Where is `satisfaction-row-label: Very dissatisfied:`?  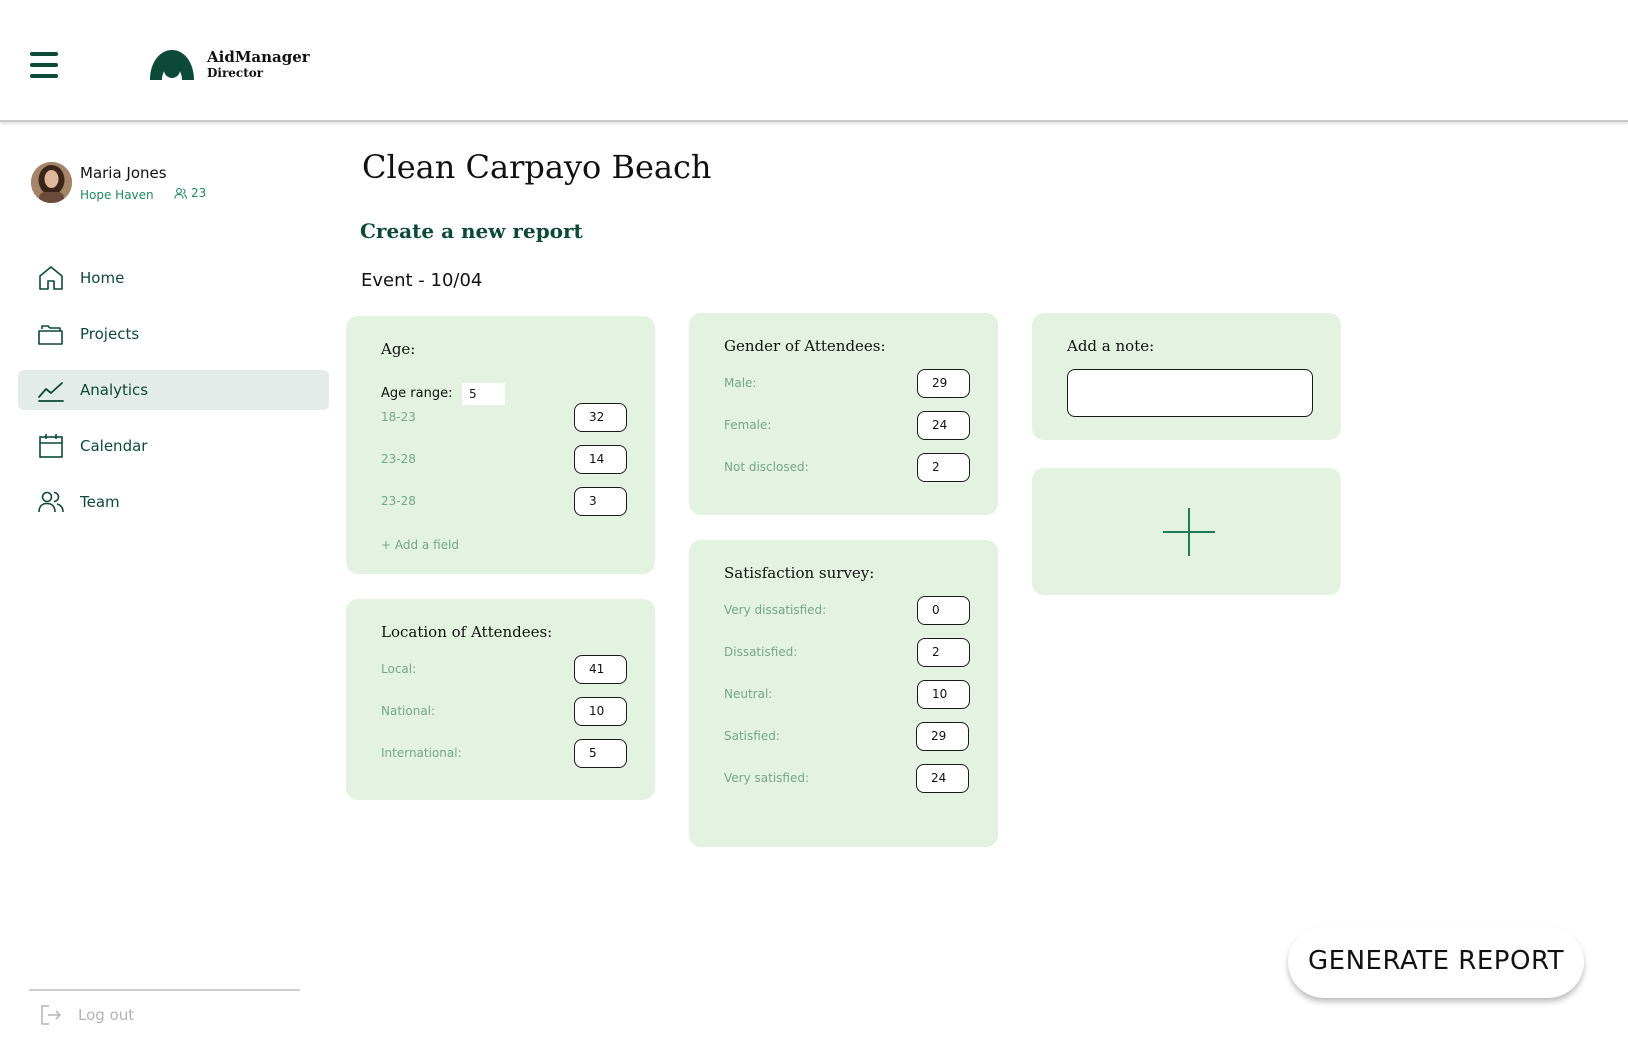
satisfaction-row-label: Very dissatisfied: is located at coordinates (775, 610).